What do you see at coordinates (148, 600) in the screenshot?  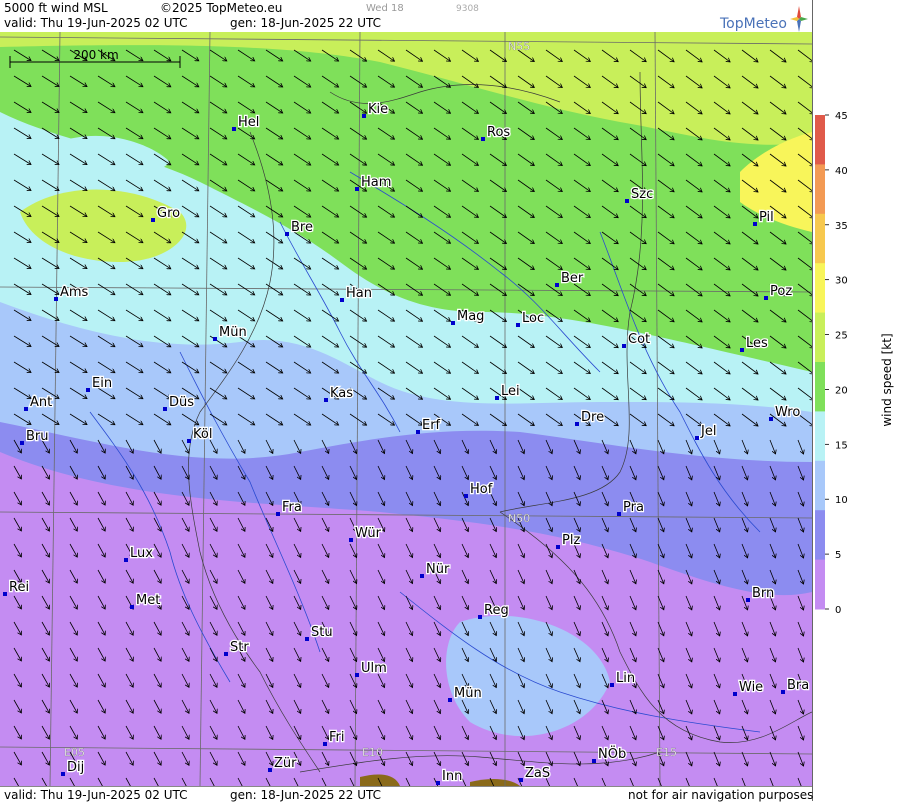 I see `city-label: Met` at bounding box center [148, 600].